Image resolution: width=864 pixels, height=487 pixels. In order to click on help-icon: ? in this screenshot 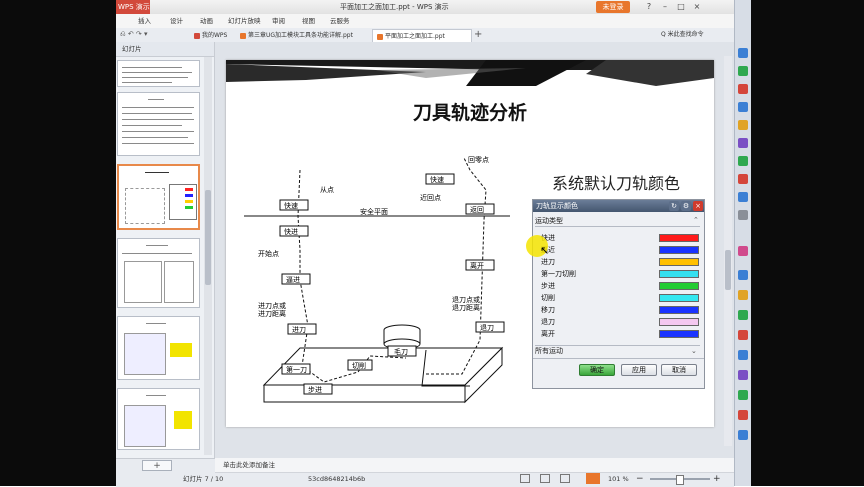, I will do `click(649, 6)`.